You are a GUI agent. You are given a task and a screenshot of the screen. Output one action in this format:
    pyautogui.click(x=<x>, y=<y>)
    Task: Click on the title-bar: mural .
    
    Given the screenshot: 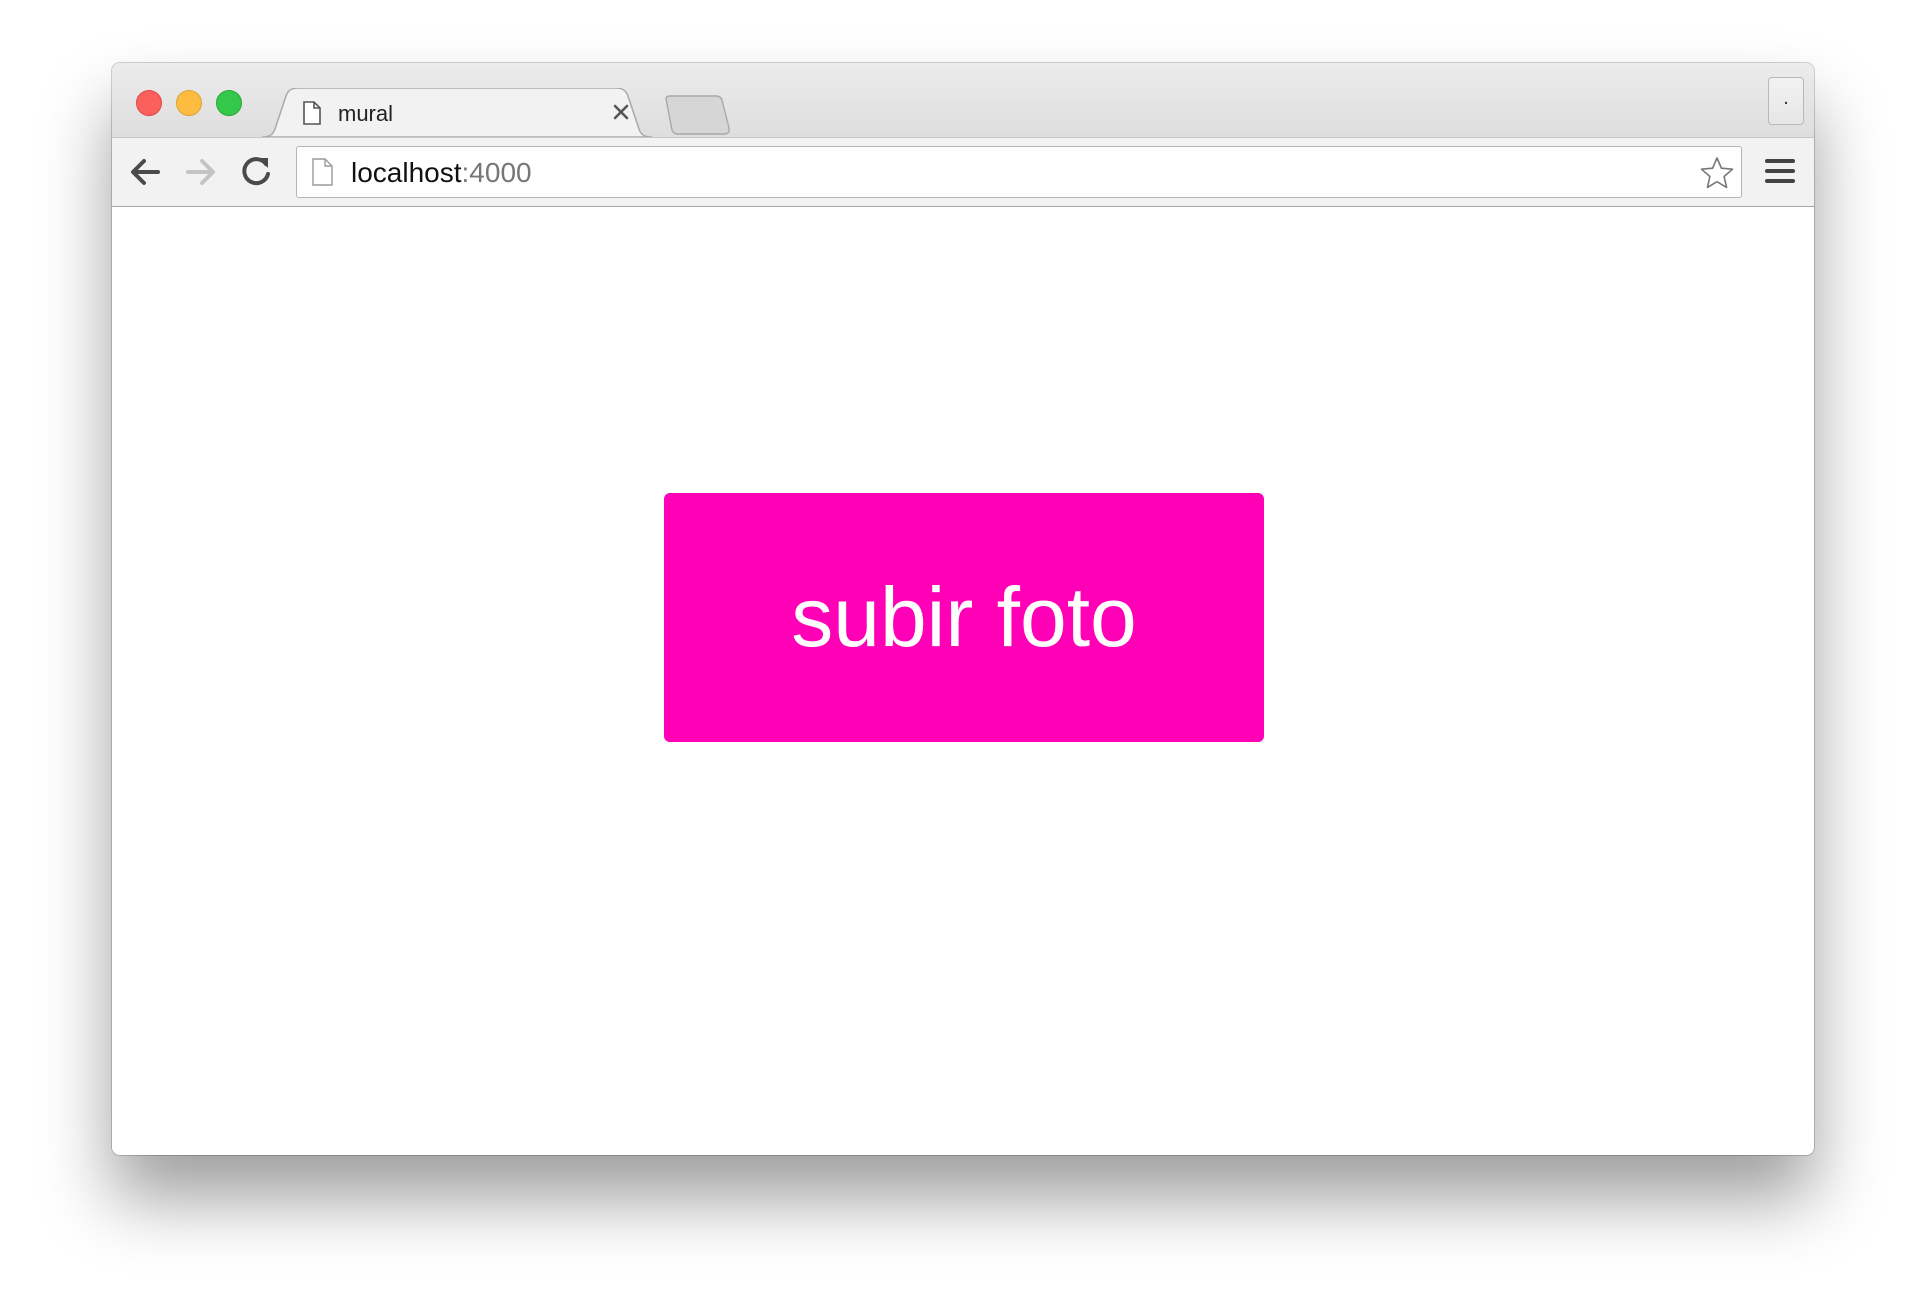 What is the action you would take?
    pyautogui.click(x=963, y=100)
    